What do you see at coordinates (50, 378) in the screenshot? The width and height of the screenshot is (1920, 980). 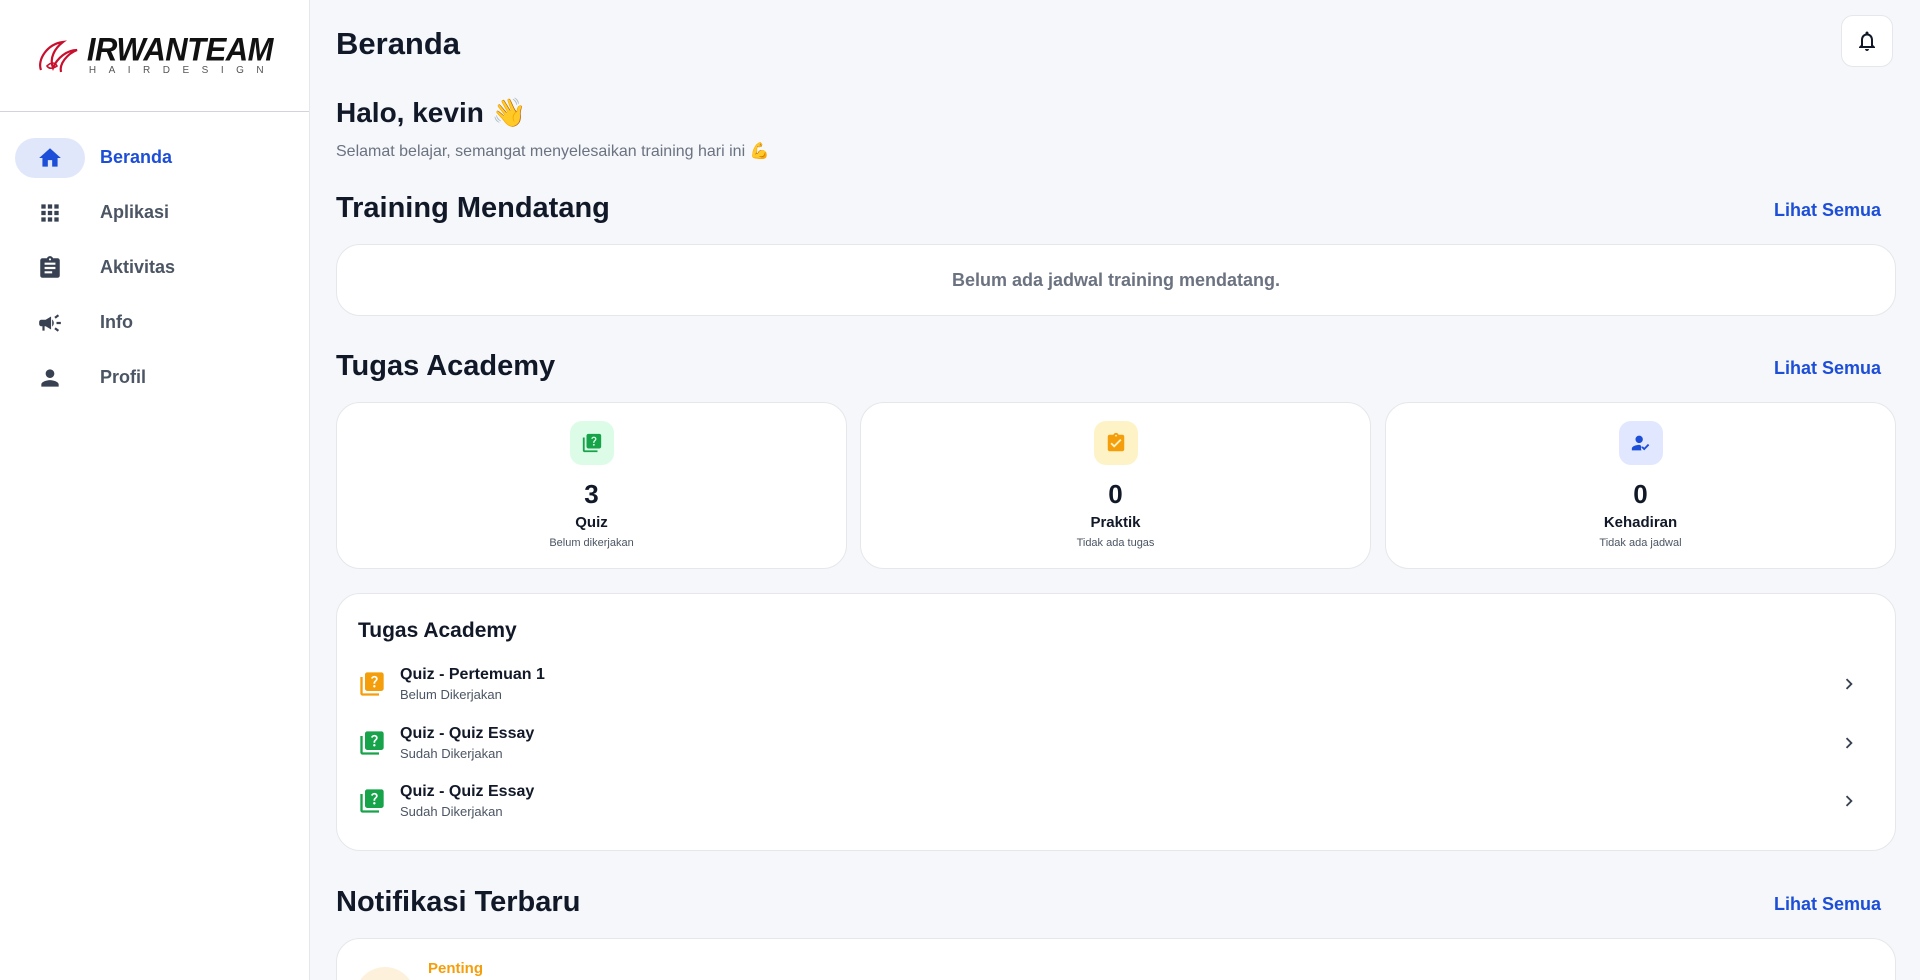 I see `person-icon` at bounding box center [50, 378].